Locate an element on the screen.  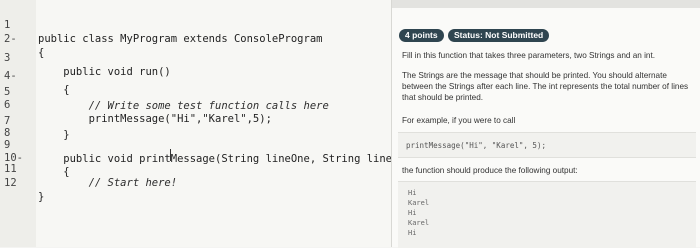
points-badge: 4 points is located at coordinates (421, 35).